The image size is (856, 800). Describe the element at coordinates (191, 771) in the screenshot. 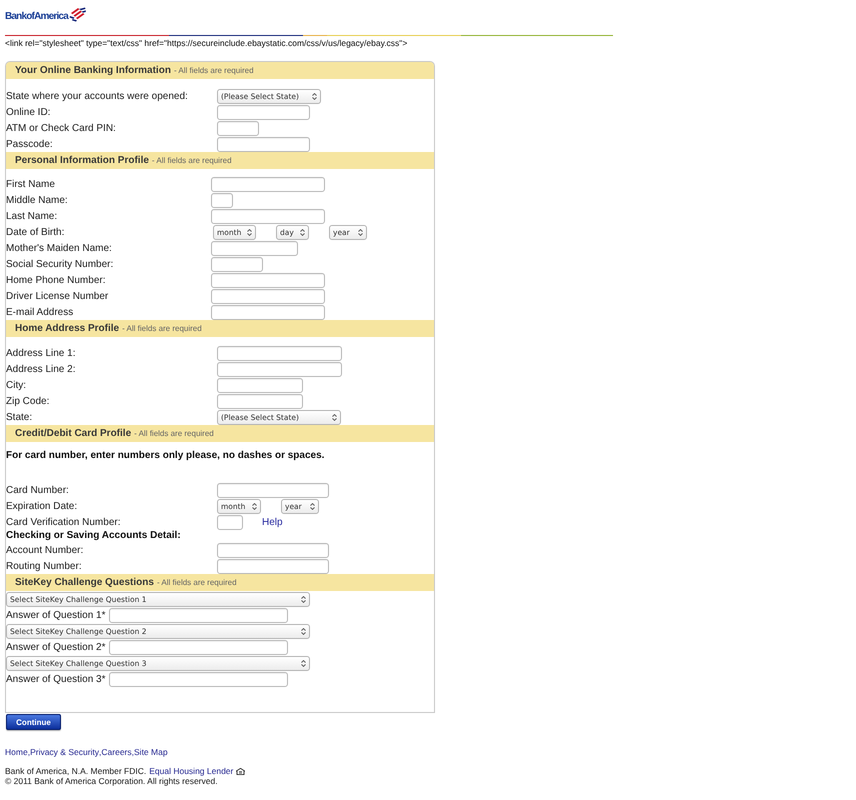

I see `housing-lender-link: Equal Housing Lender` at that location.